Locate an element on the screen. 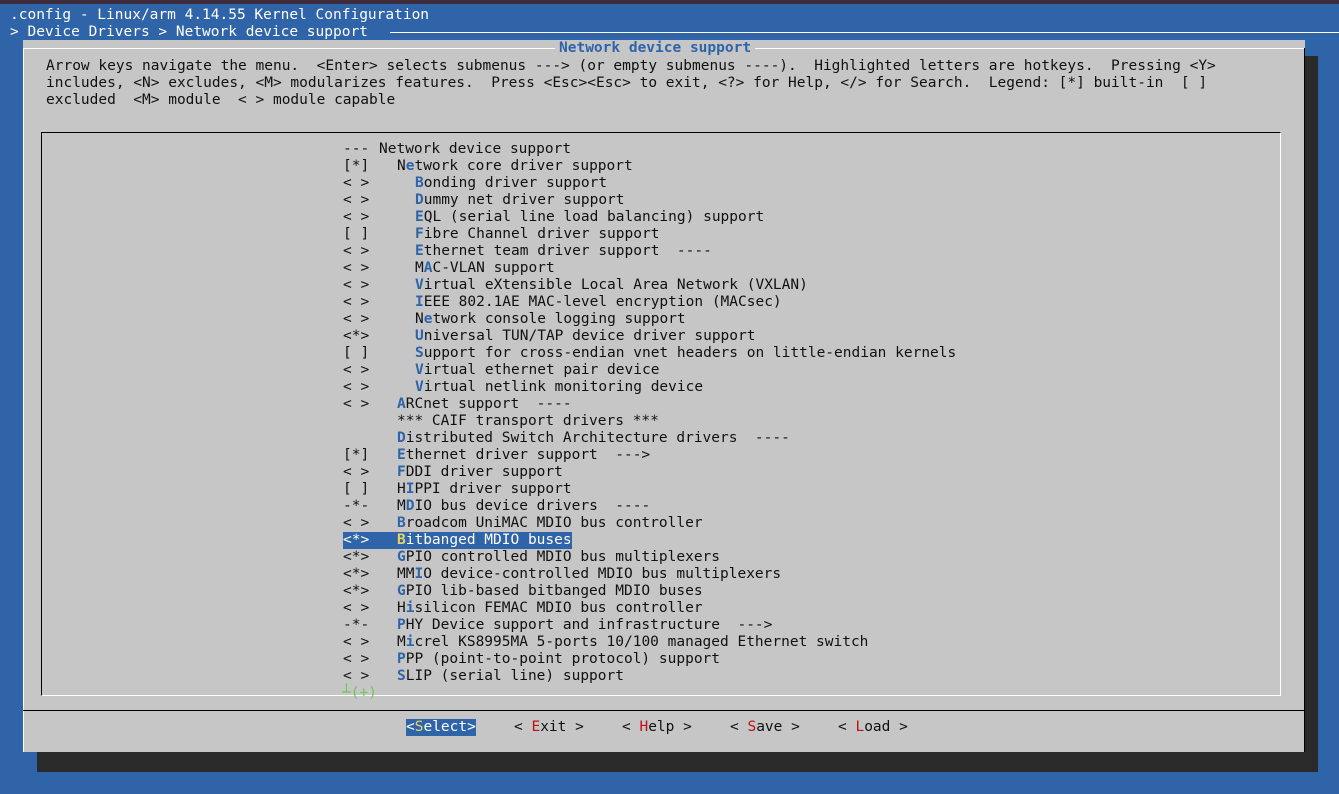 The height and width of the screenshot is (794, 1339). button-label: elect> is located at coordinates (449, 727).